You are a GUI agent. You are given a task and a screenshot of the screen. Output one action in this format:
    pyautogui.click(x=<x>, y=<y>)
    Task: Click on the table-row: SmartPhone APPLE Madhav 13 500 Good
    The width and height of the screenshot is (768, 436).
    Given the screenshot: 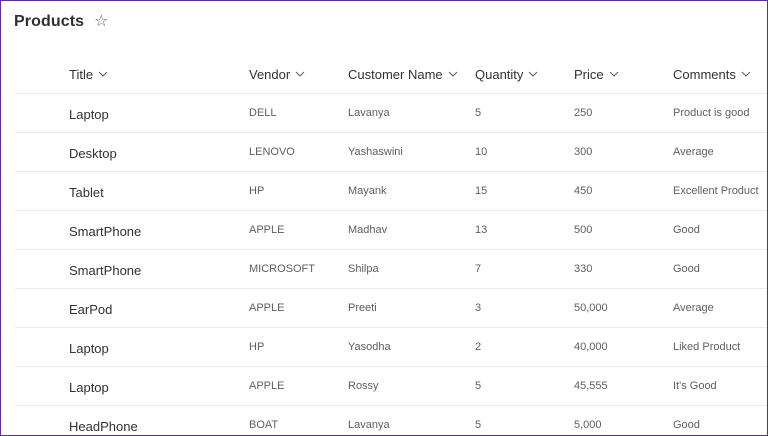 What is the action you would take?
    pyautogui.click(x=391, y=230)
    